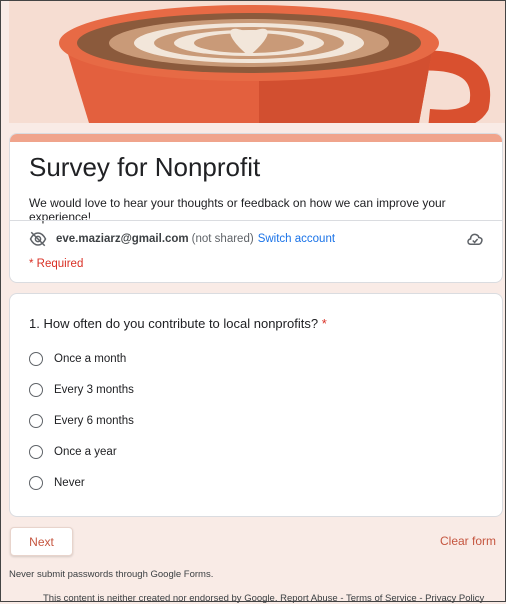 This screenshot has width=506, height=604. Describe the element at coordinates (256, 138) in the screenshot. I see `header-accent-bar` at that location.